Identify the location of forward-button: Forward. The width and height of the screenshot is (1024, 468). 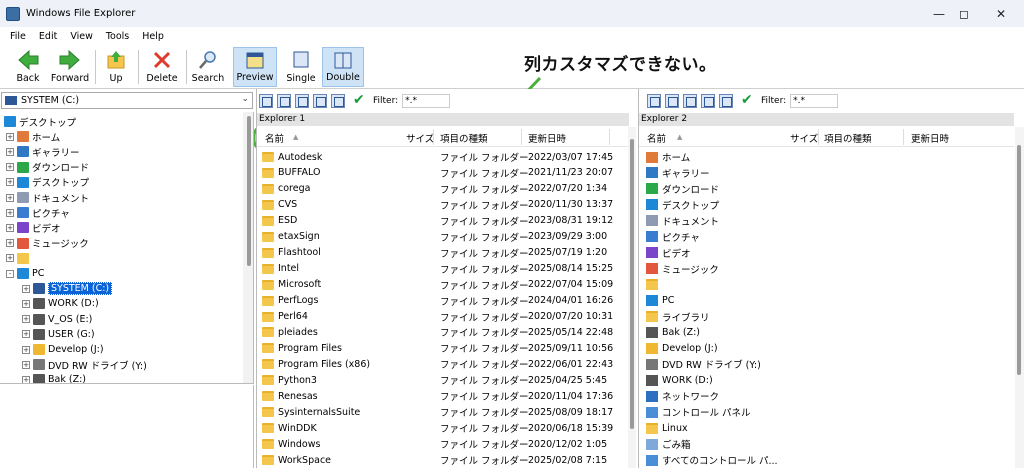
(70, 67).